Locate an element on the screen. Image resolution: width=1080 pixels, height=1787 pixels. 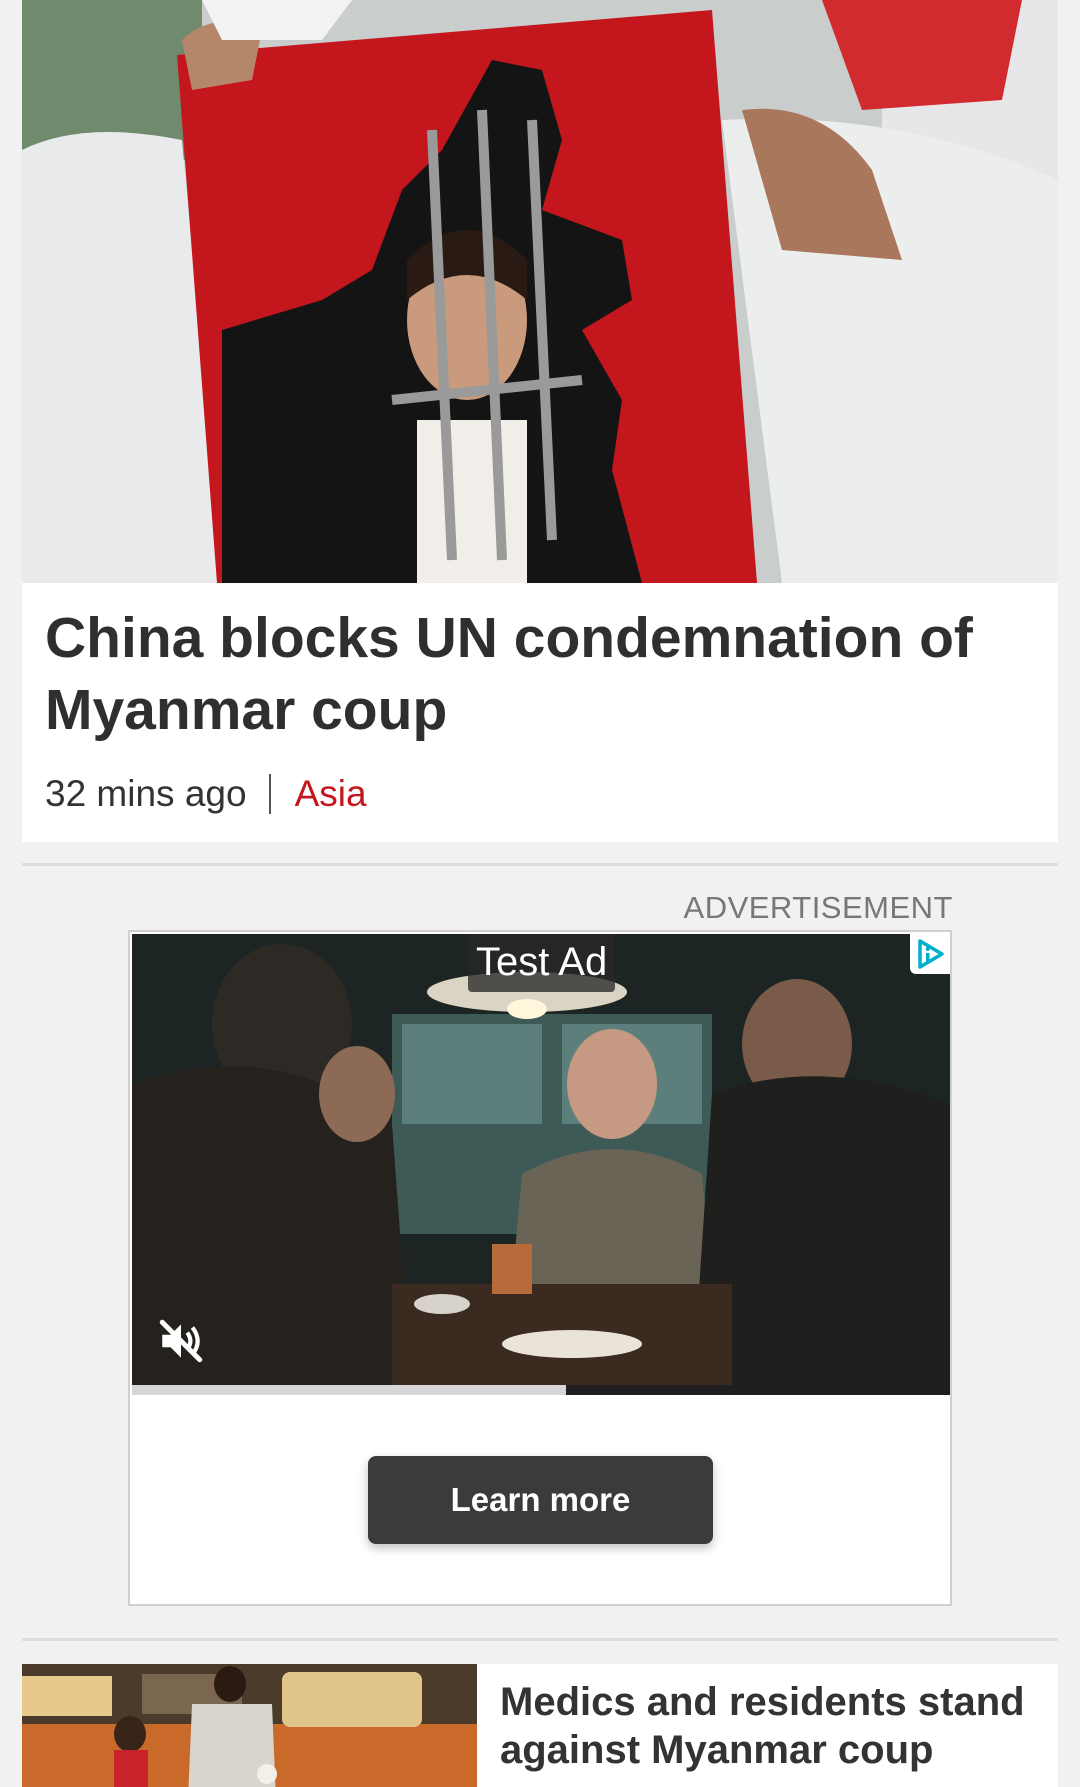
adchoices-icon-glyph is located at coordinates (931, 954).